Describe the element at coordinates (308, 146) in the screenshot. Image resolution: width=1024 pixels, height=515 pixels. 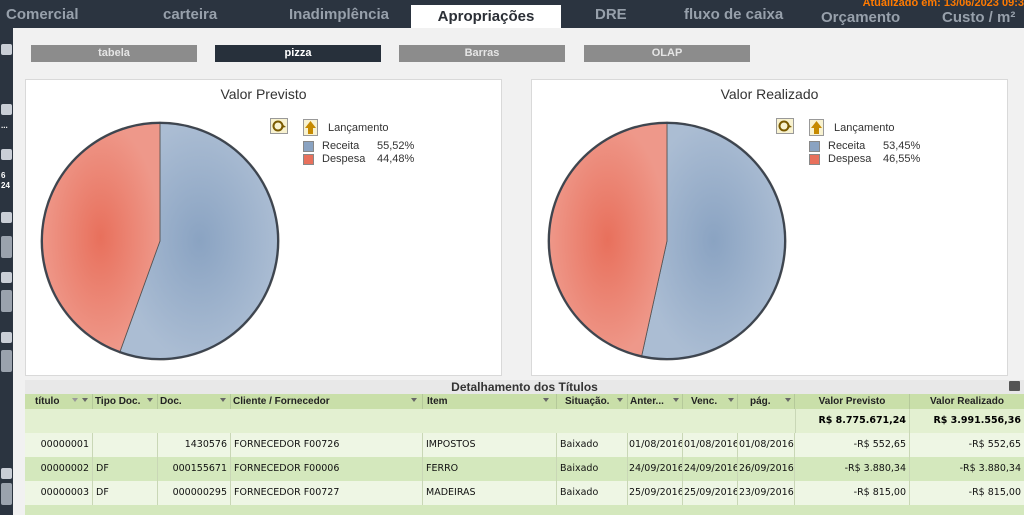
I see `legend-swatch-receita` at that location.